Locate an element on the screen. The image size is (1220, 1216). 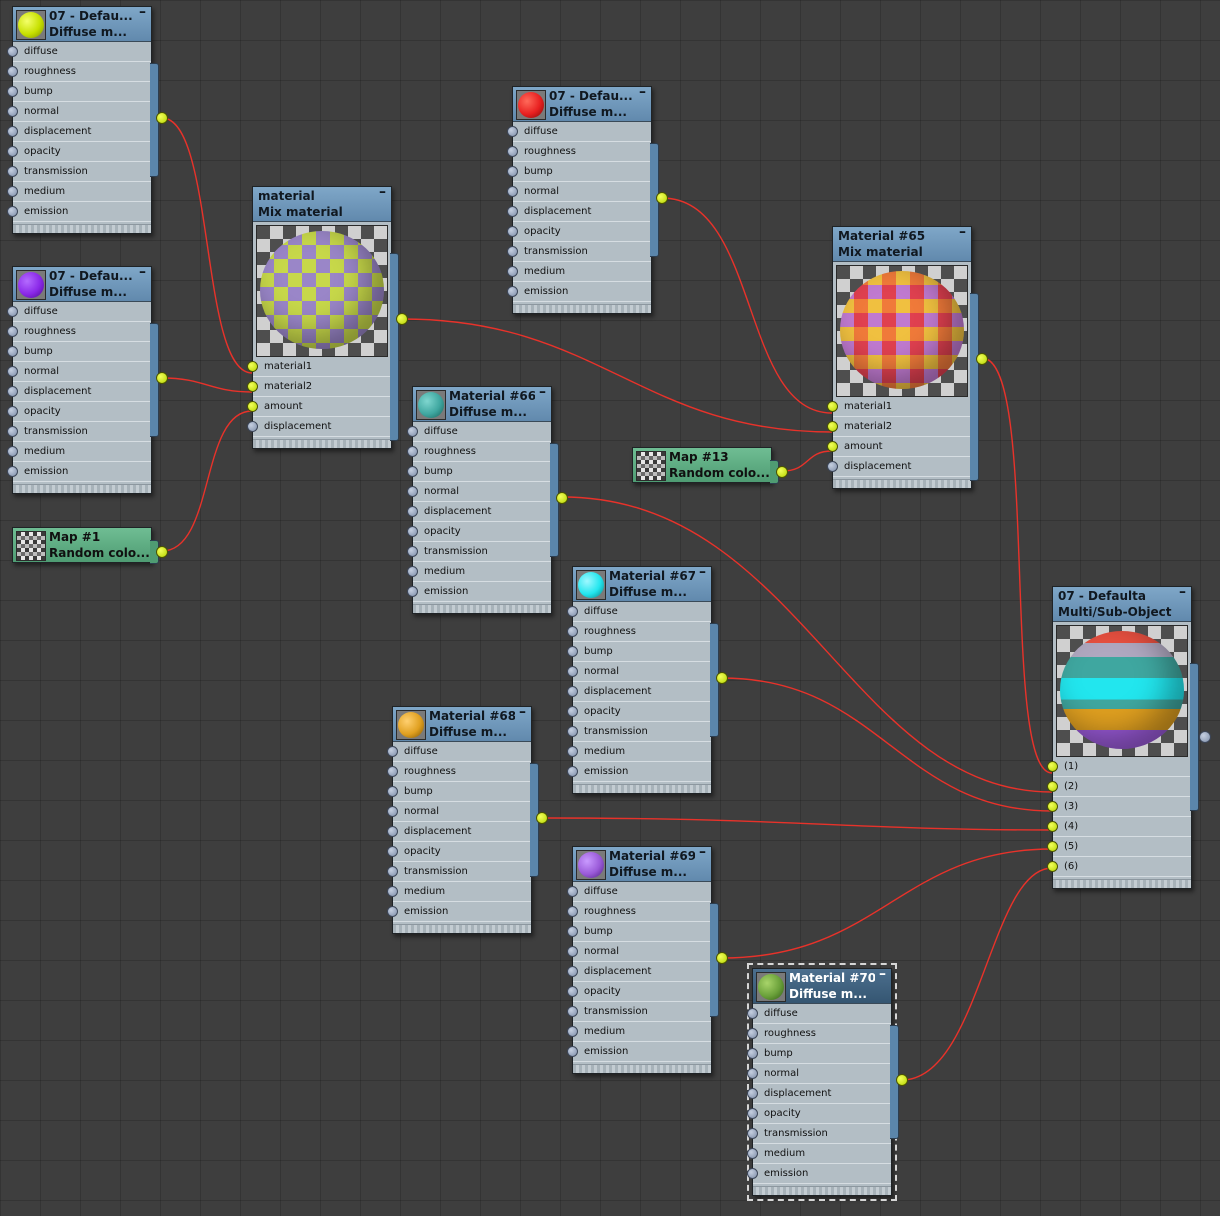
node-header: Material #67 Diffuse m... – is located at coordinates (642, 583).